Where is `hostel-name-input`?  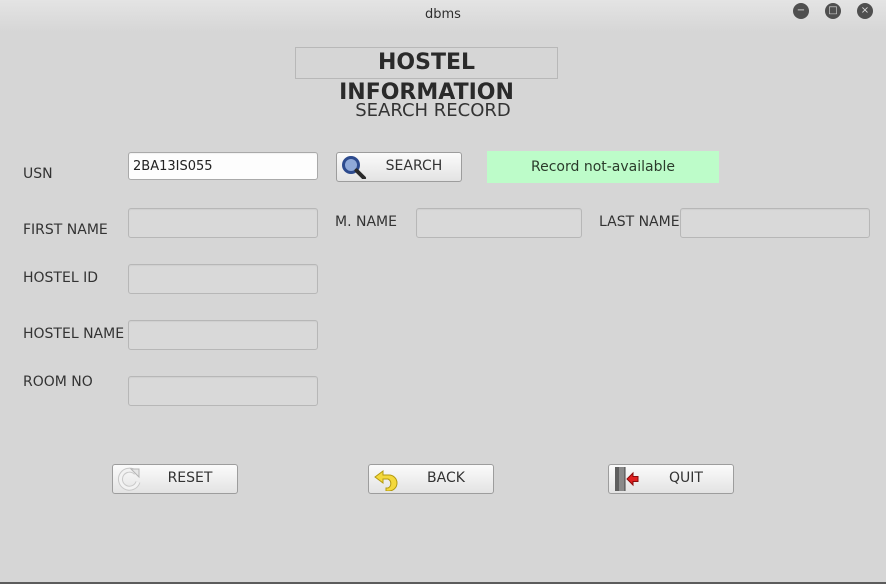 hostel-name-input is located at coordinates (223, 335).